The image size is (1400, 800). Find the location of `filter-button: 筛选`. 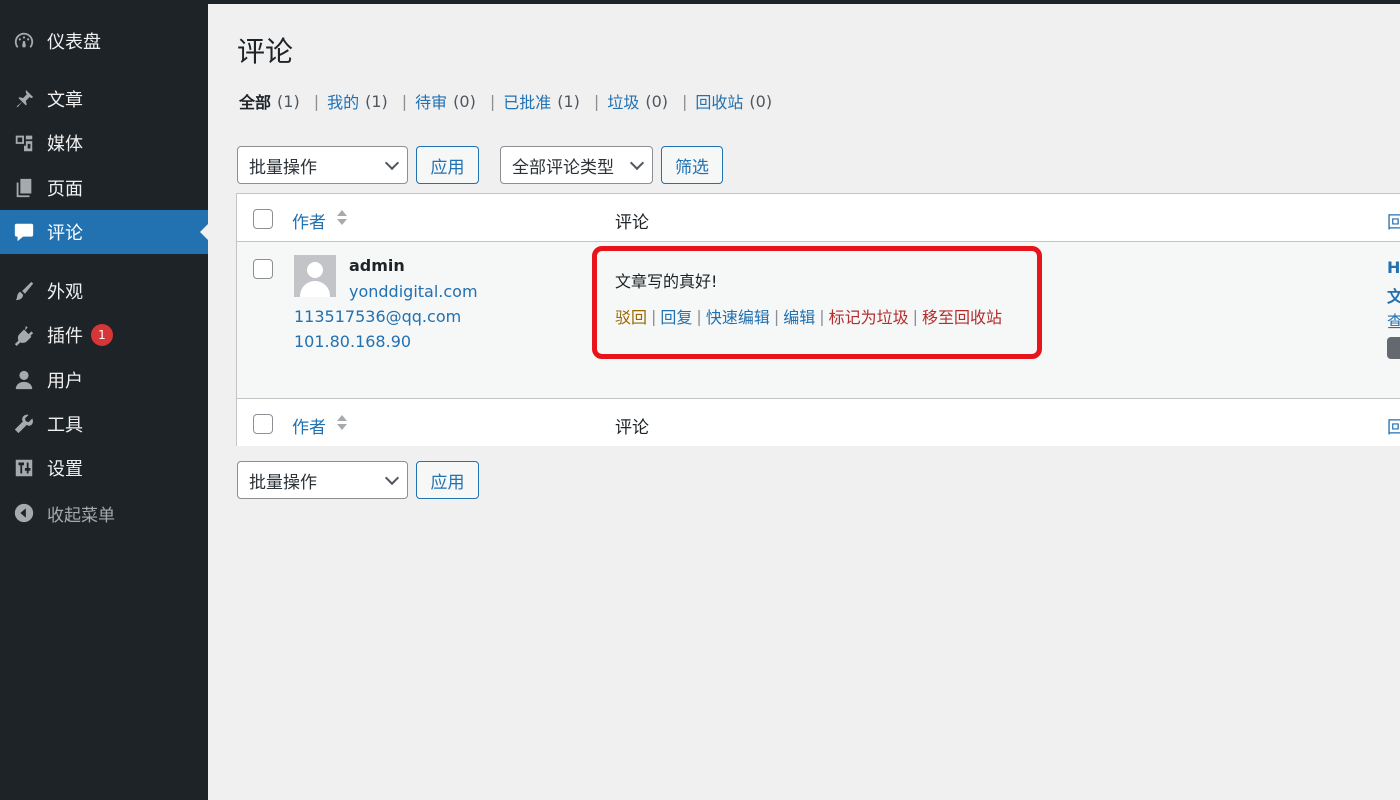

filter-button: 筛选 is located at coordinates (692, 165).